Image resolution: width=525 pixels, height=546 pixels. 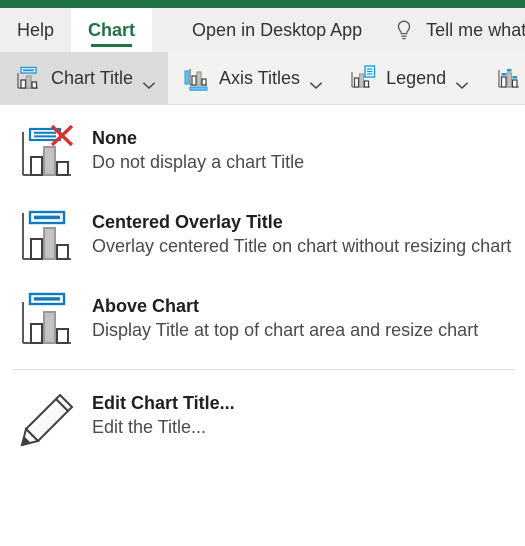 I want to click on tell-me-button: Tell me what, so click(x=451, y=30).